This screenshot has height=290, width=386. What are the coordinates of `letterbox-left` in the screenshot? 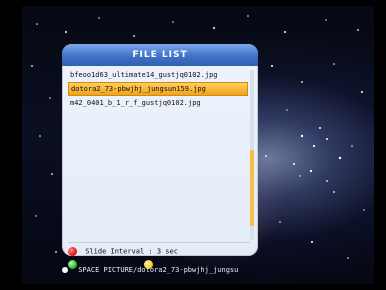 It's located at (11, 145).